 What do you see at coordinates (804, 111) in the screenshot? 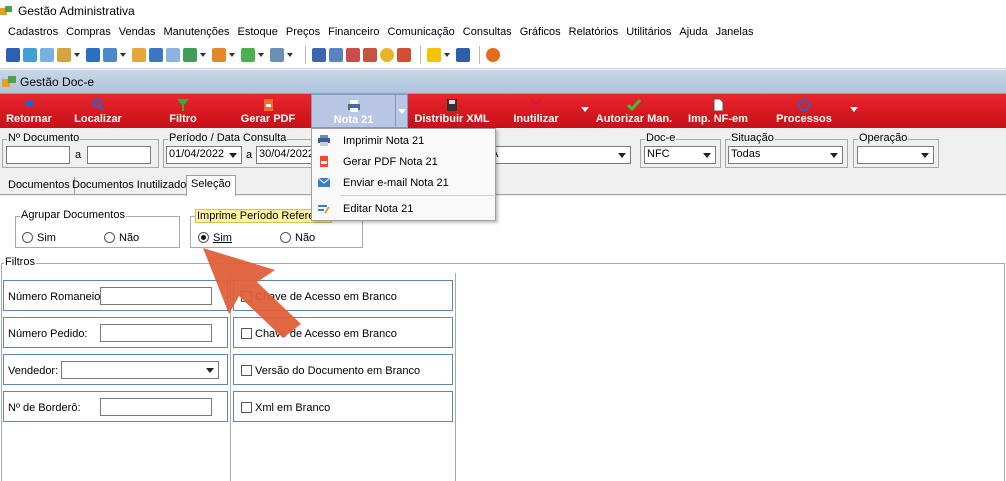
I see `processos-button: Processos` at bounding box center [804, 111].